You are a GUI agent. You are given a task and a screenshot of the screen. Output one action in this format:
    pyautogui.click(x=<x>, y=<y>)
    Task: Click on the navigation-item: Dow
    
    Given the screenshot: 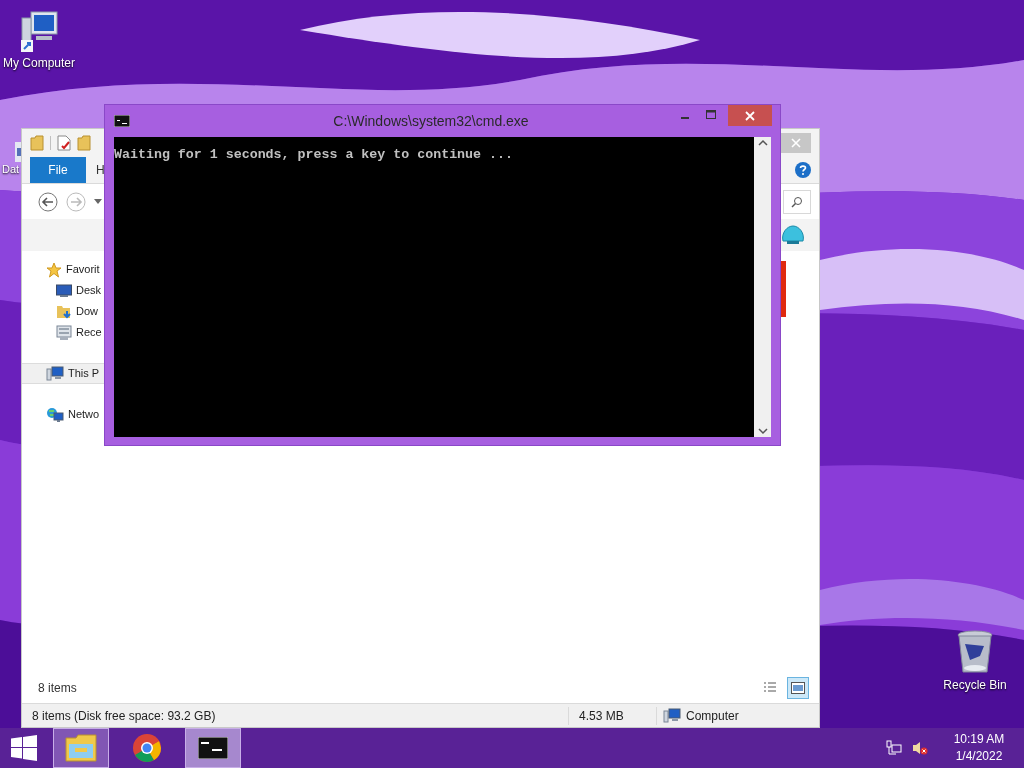 What is the action you would take?
    pyautogui.click(x=63, y=311)
    